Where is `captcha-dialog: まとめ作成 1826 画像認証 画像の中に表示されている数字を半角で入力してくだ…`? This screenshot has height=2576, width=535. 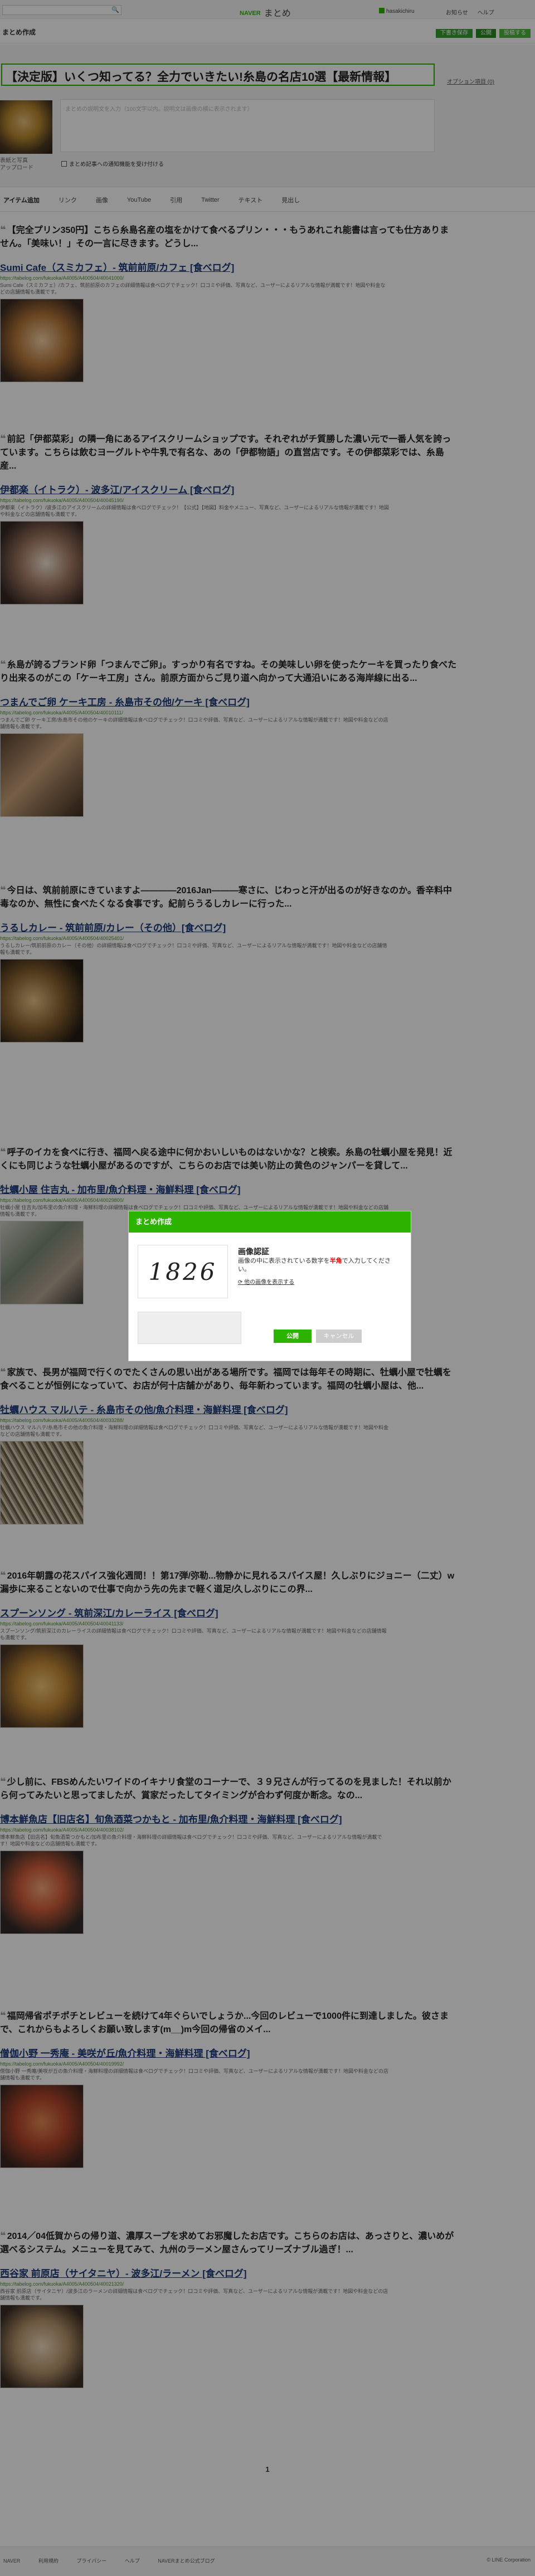
captcha-dialog: まとめ作成 1826 画像認証 画像の中に表示されている数字を半角で入力してくだ… is located at coordinates (269, 1286).